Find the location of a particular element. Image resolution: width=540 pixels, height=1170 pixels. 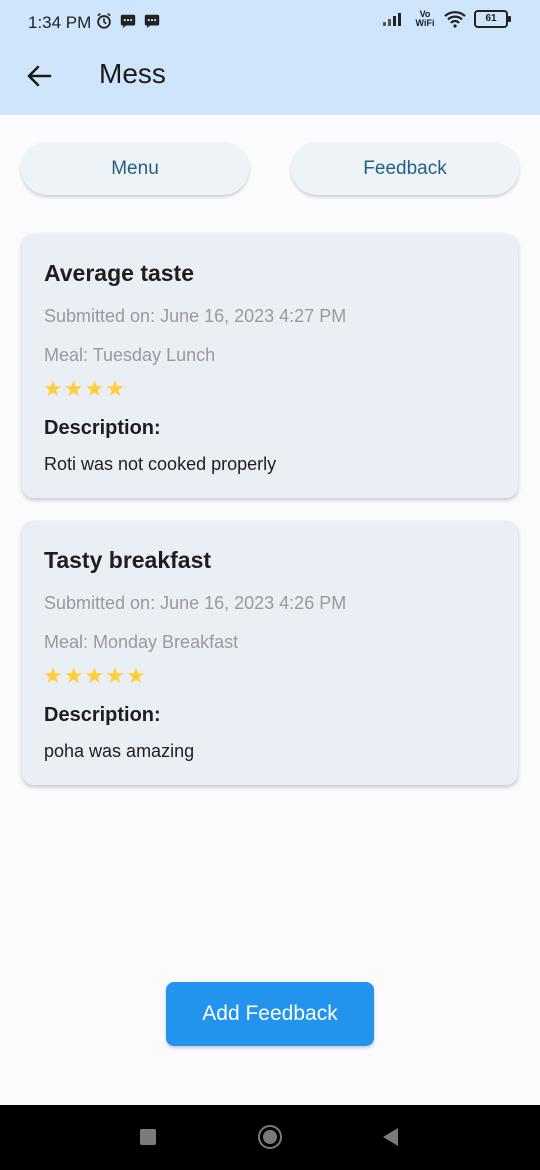

home-icon is located at coordinates (270, 1137).